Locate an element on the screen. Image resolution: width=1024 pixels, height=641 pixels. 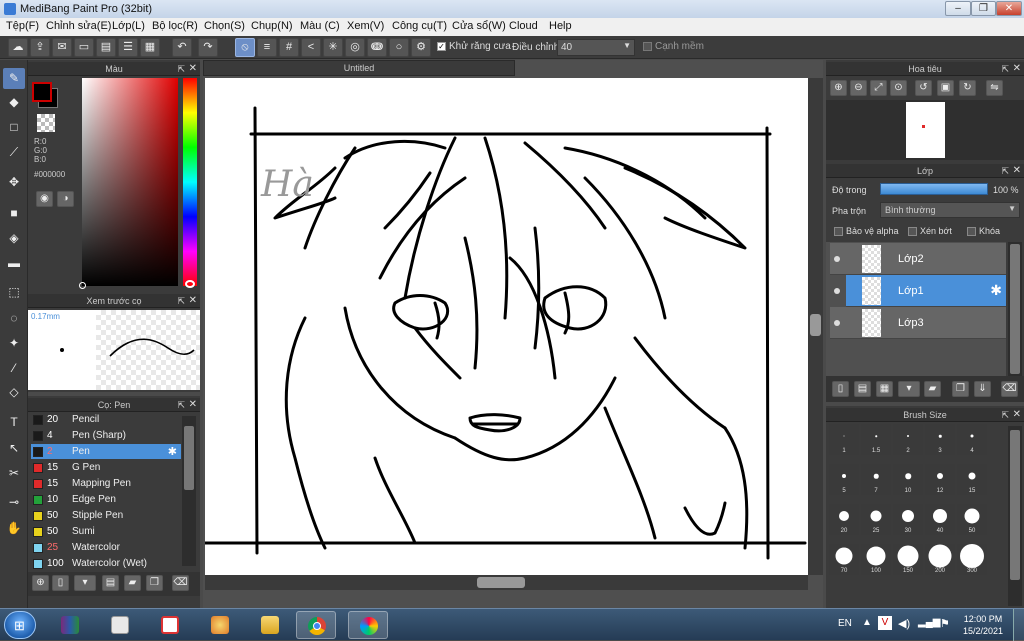
brush-size-preset: 20 is located at coordinates (844, 519).